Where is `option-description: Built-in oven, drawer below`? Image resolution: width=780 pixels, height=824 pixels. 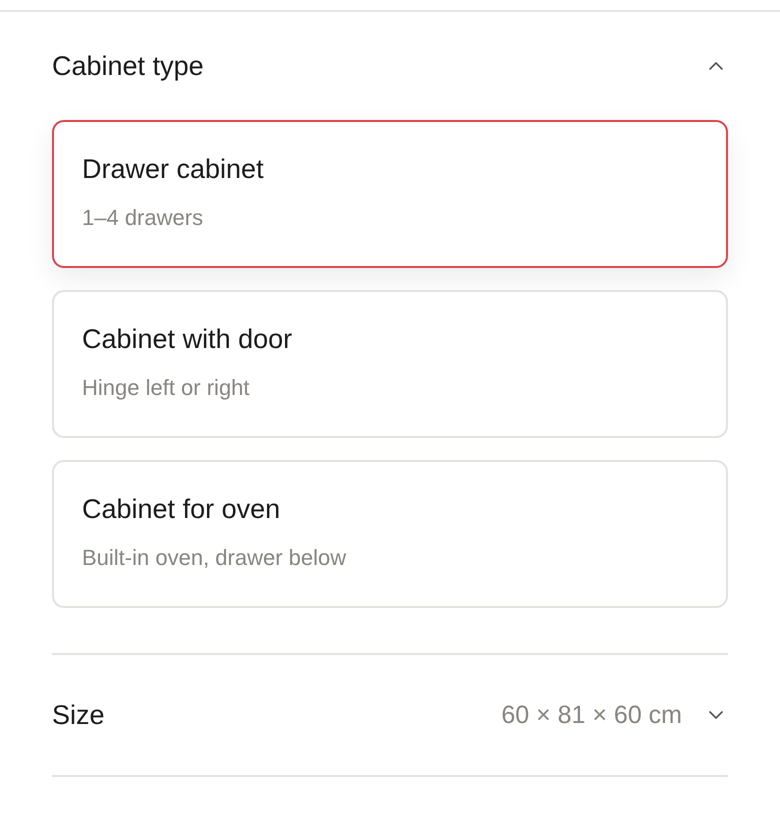 option-description: Built-in oven, drawer below is located at coordinates (215, 558).